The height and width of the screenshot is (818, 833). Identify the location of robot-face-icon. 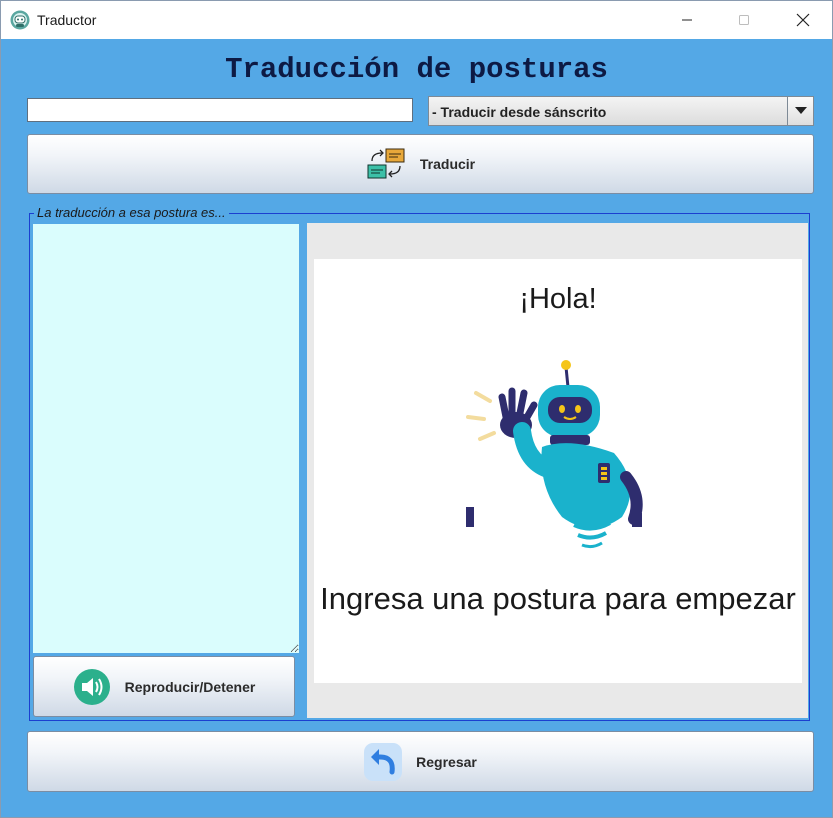
(20, 20).